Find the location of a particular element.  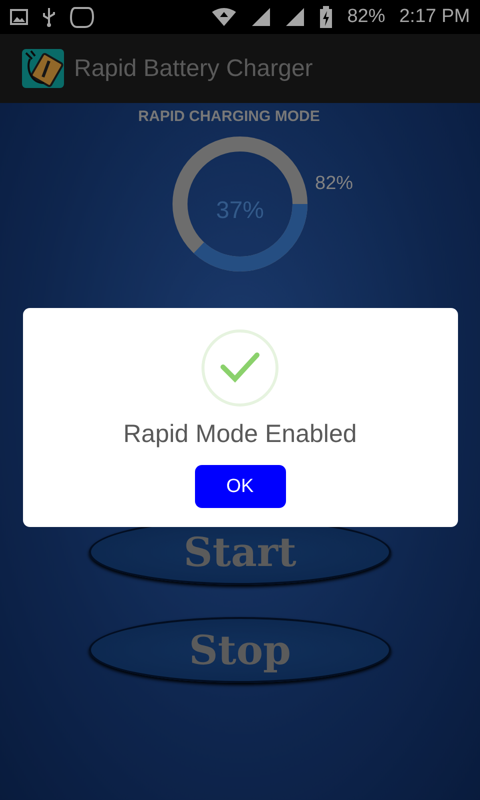

app-title: Rapid Battery Charger is located at coordinates (193, 68).